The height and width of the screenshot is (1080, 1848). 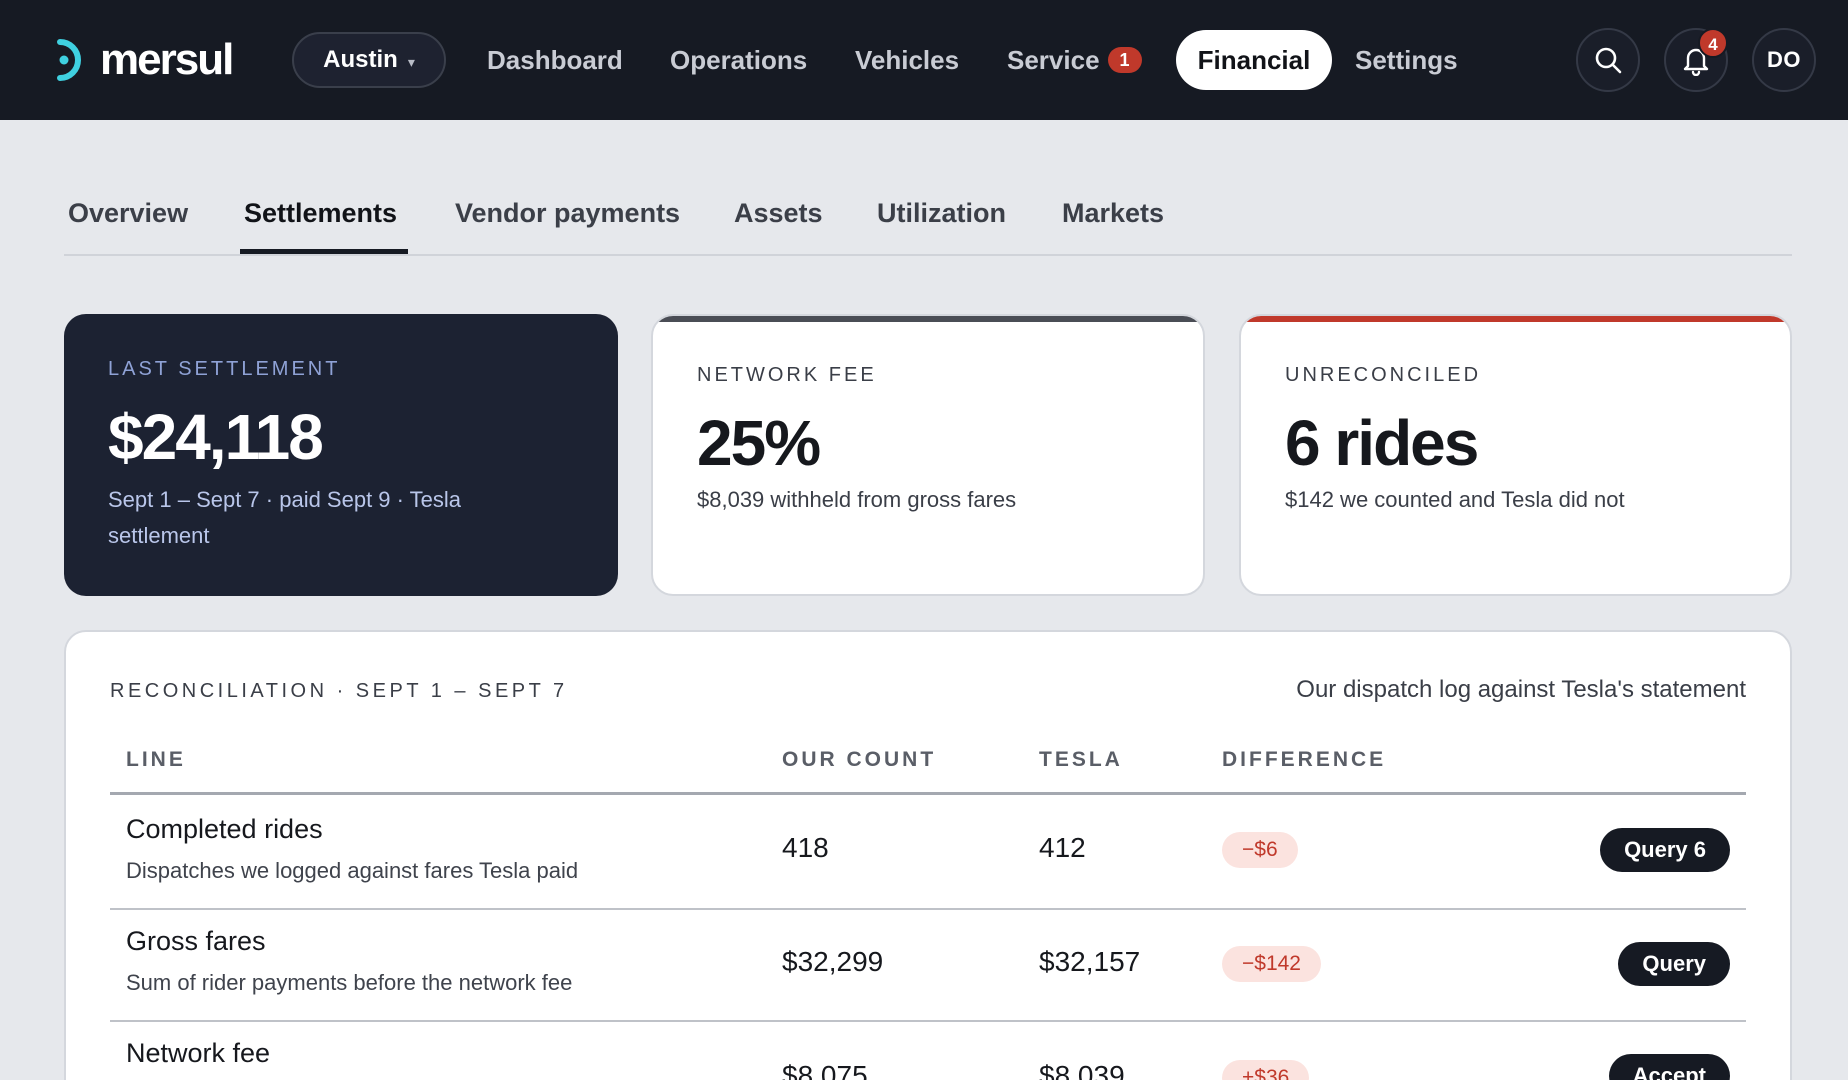 What do you see at coordinates (339, 691) in the screenshot?
I see `reconciliation-title: RECONCILIATION · SEPT 1 – SEPT 7` at bounding box center [339, 691].